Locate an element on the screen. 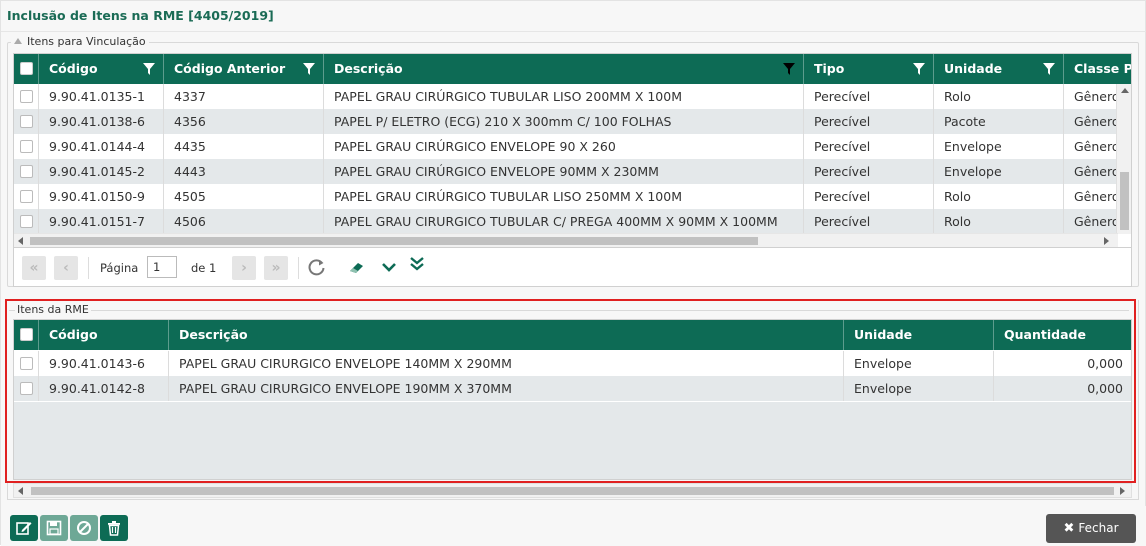  vinculacao-legend: Itens para Vinculação is located at coordinates (80, 41).